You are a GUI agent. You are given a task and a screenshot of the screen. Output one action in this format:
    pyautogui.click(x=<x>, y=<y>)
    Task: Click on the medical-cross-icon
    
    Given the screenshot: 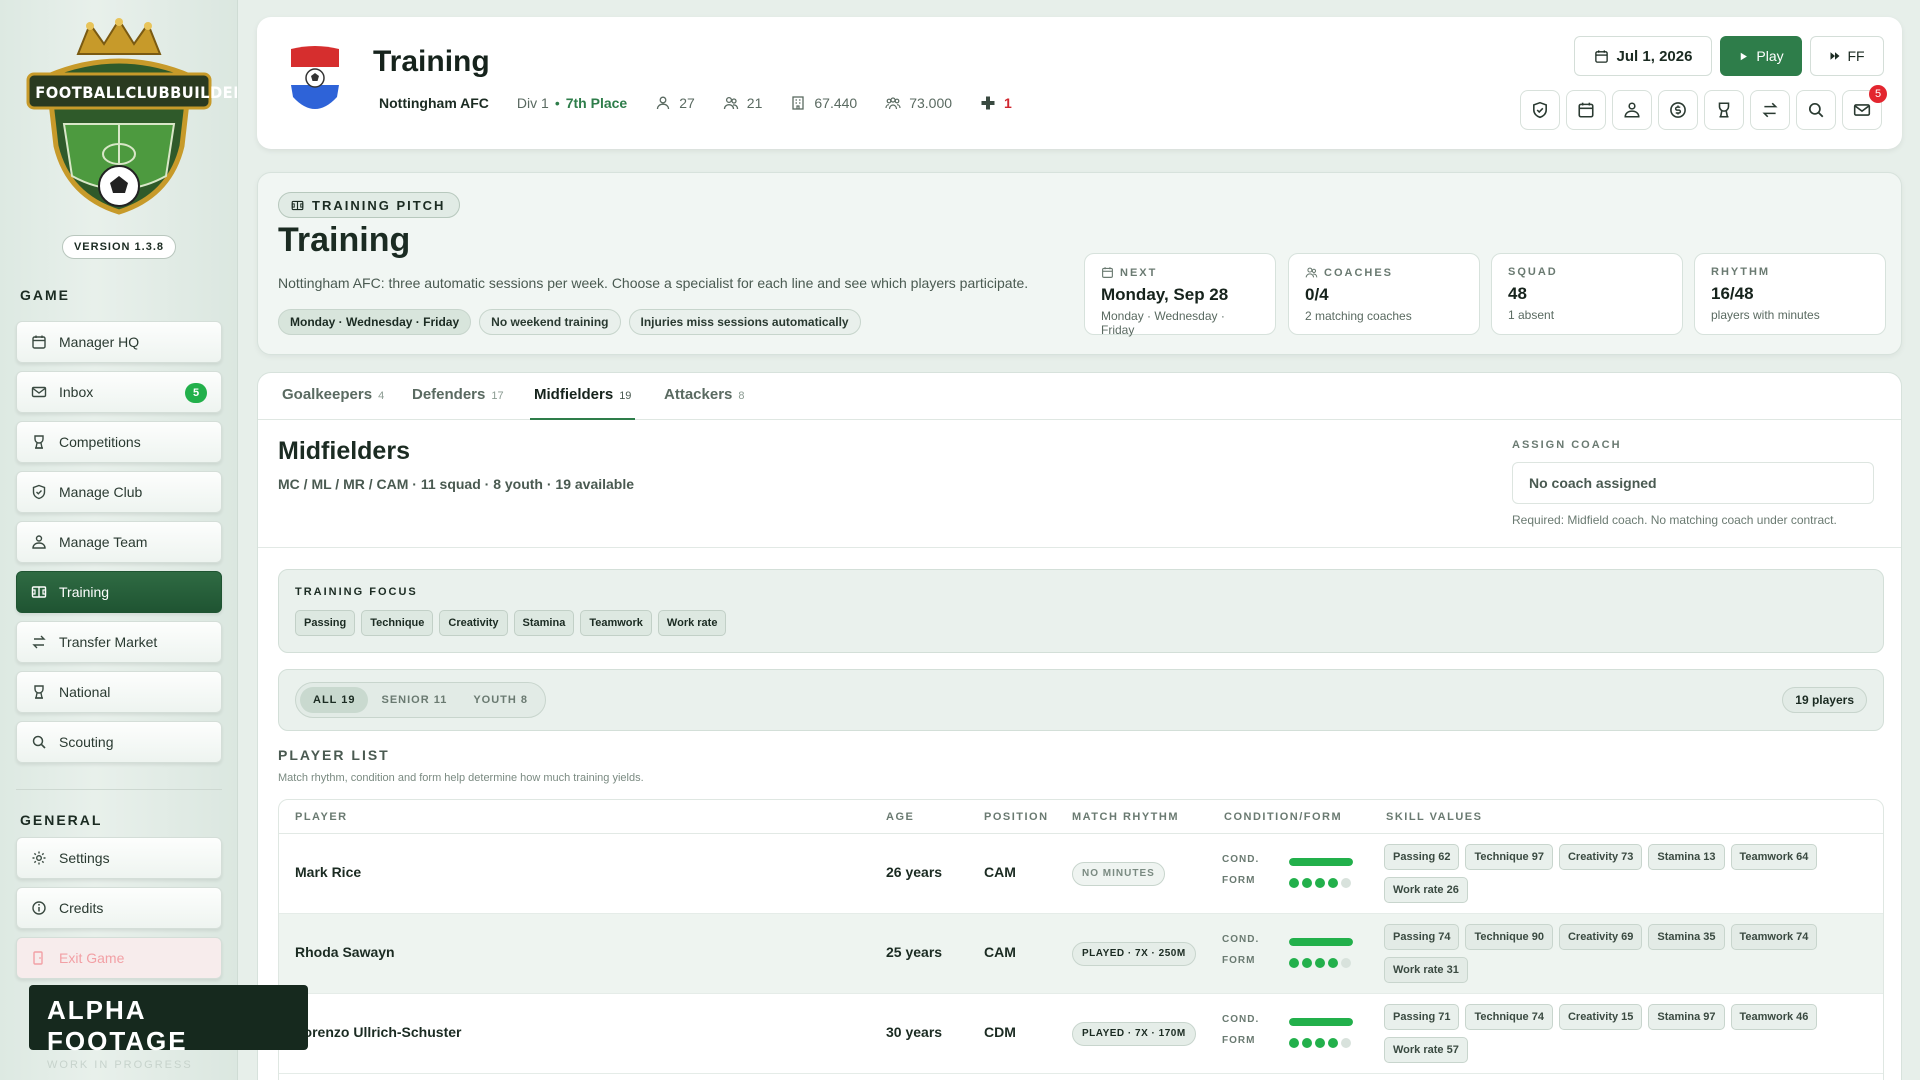 What is the action you would take?
    pyautogui.click(x=988, y=103)
    